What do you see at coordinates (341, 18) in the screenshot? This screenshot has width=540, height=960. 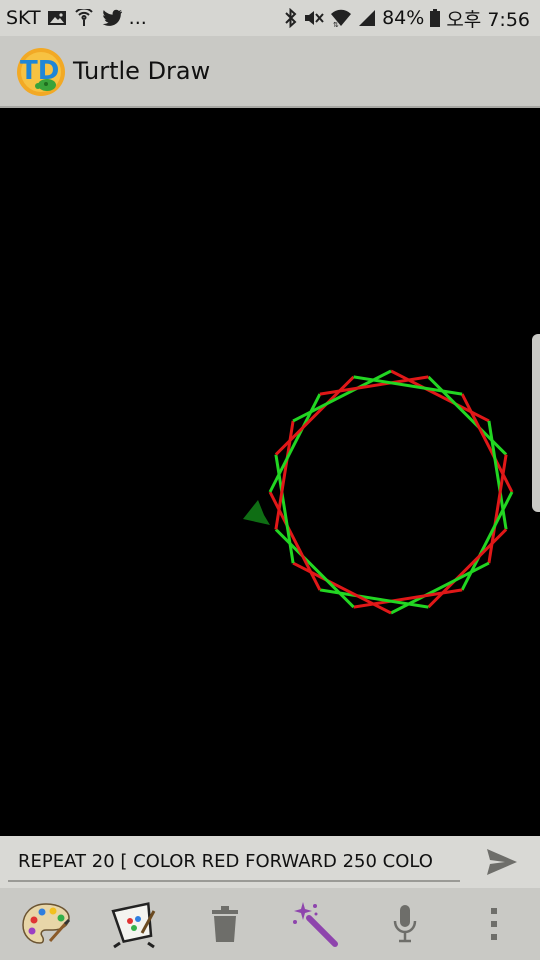 I see `wifi-icon: ⇅` at bounding box center [341, 18].